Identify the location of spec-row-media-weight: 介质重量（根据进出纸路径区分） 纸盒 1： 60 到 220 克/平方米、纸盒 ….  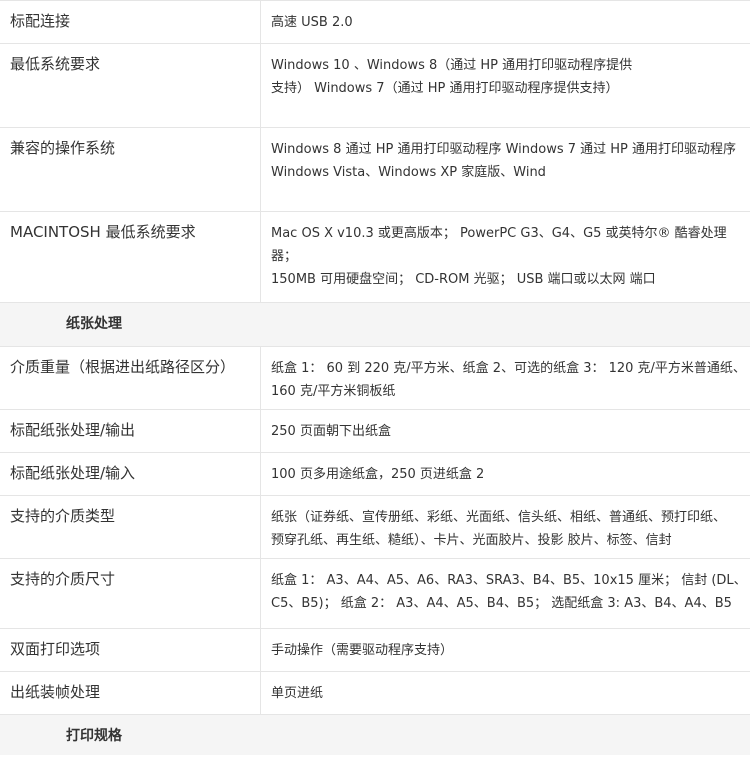
(375, 378).